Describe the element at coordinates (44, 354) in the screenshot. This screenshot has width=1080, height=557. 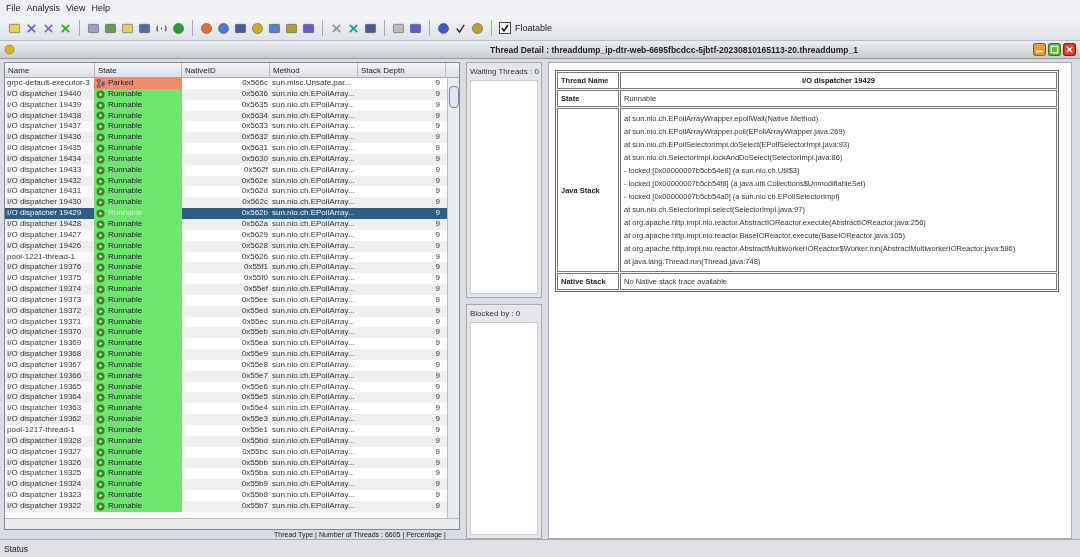
I see `table-cell-text: I/O dispatcher 19368` at that location.